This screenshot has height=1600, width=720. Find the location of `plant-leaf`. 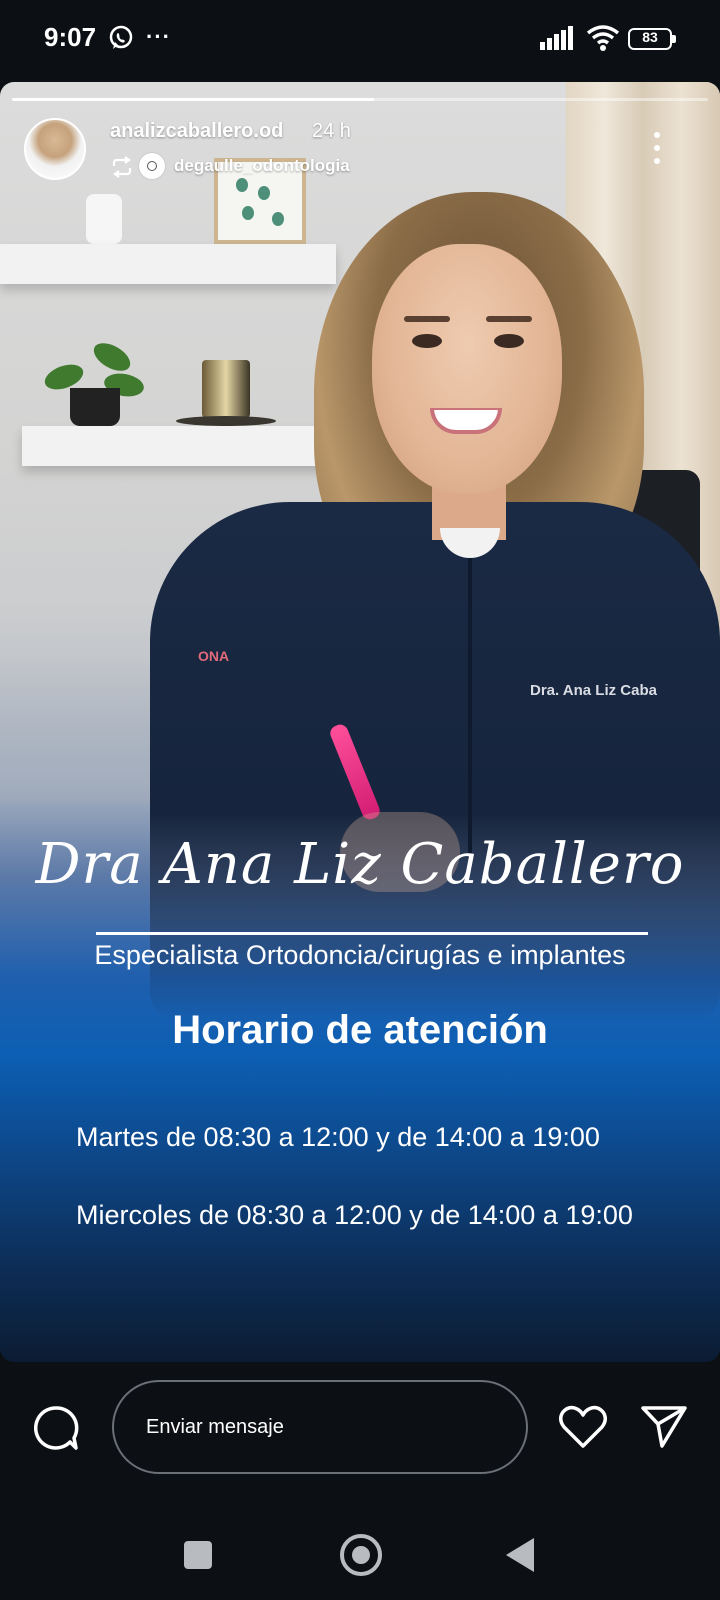

plant-leaf is located at coordinates (112, 357).